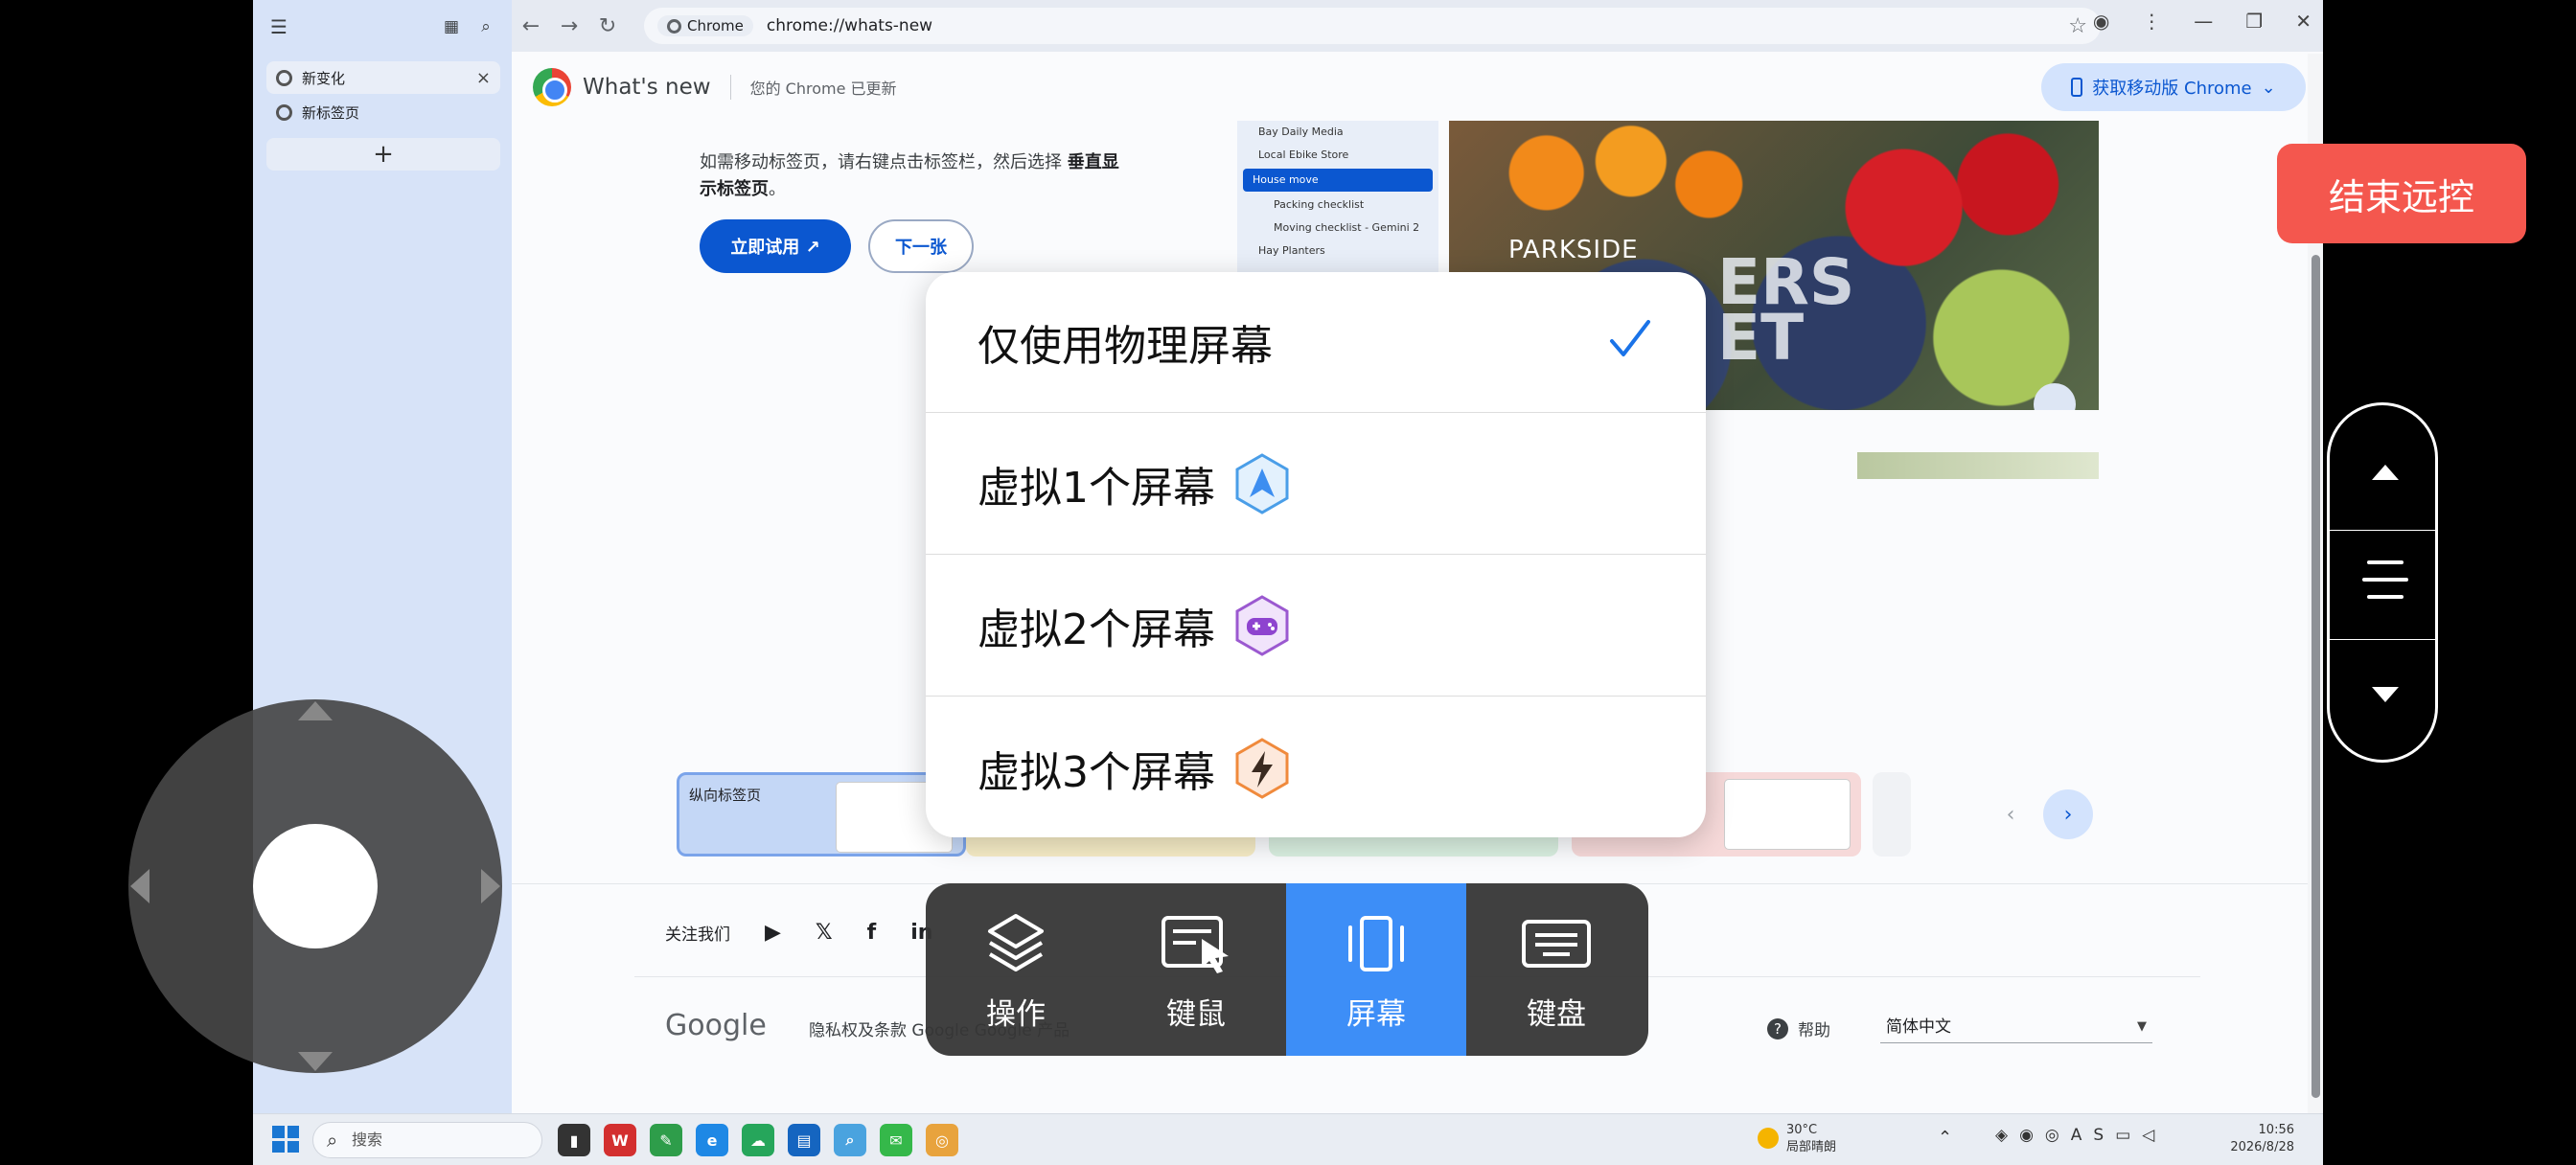  What do you see at coordinates (2016, 1027) in the screenshot?
I see `language-select: 简体中文 ▼` at bounding box center [2016, 1027].